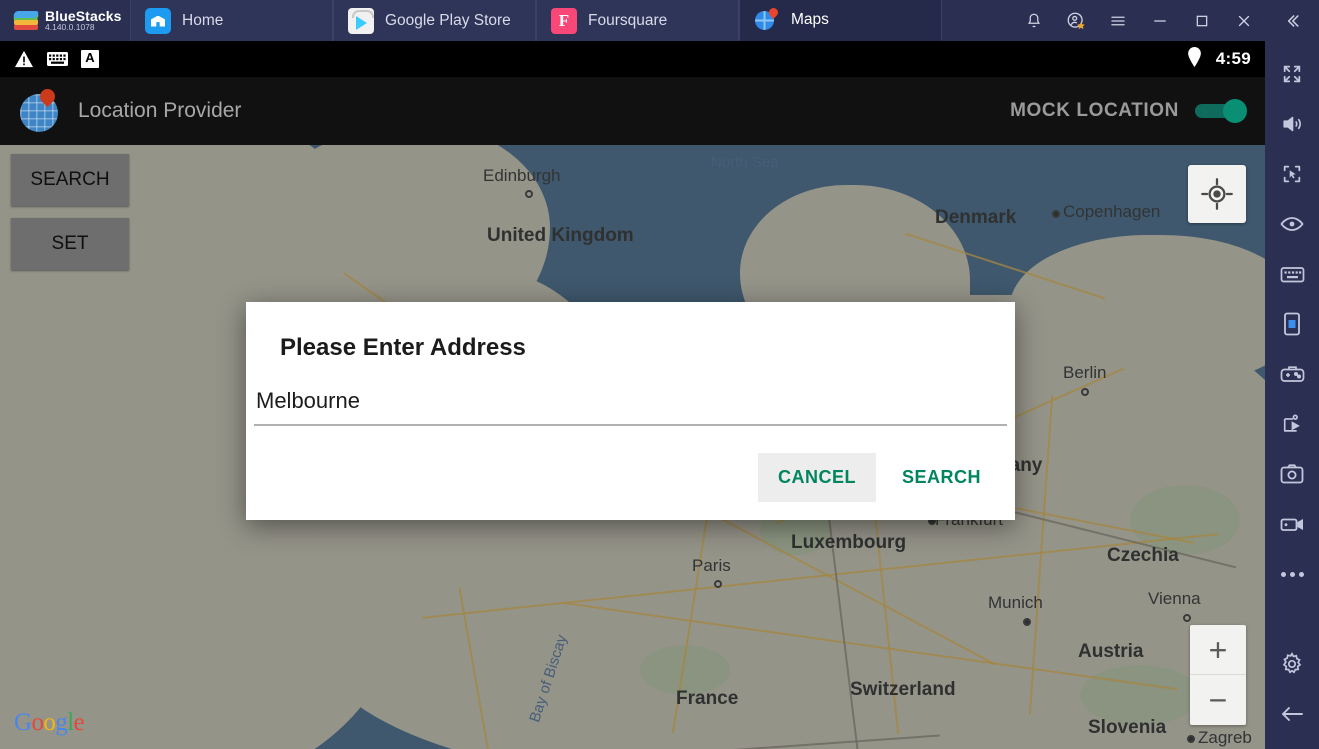 The image size is (1319, 749). Describe the element at coordinates (1218, 700) in the screenshot. I see `zoom-out-button: −` at that location.